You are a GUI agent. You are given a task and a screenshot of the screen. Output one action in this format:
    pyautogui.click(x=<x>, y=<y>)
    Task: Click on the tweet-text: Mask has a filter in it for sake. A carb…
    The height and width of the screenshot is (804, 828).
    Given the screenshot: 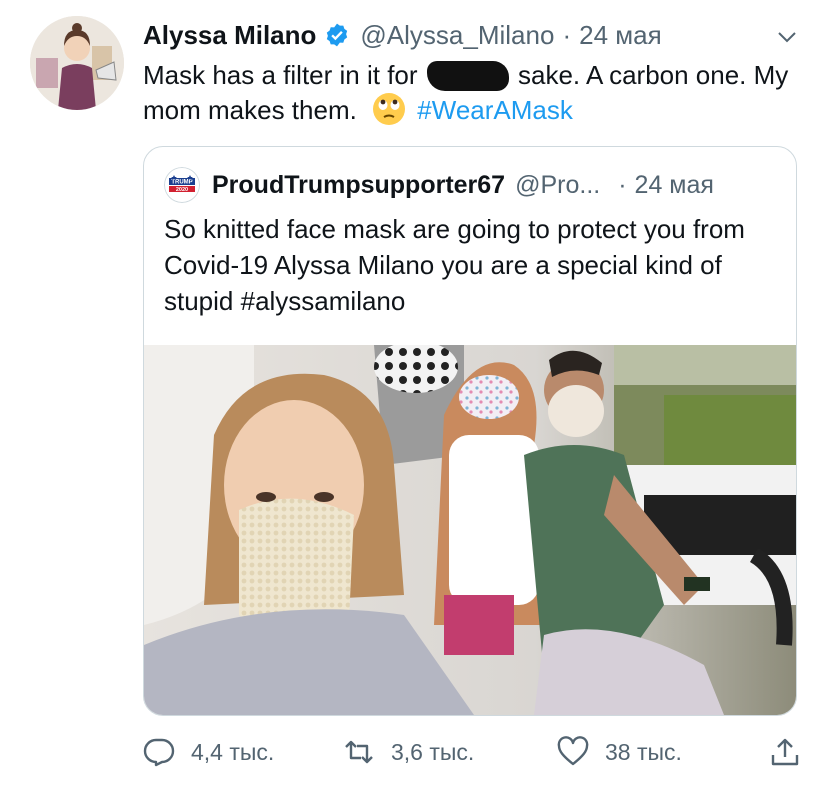 What is the action you would take?
    pyautogui.click(x=478, y=92)
    